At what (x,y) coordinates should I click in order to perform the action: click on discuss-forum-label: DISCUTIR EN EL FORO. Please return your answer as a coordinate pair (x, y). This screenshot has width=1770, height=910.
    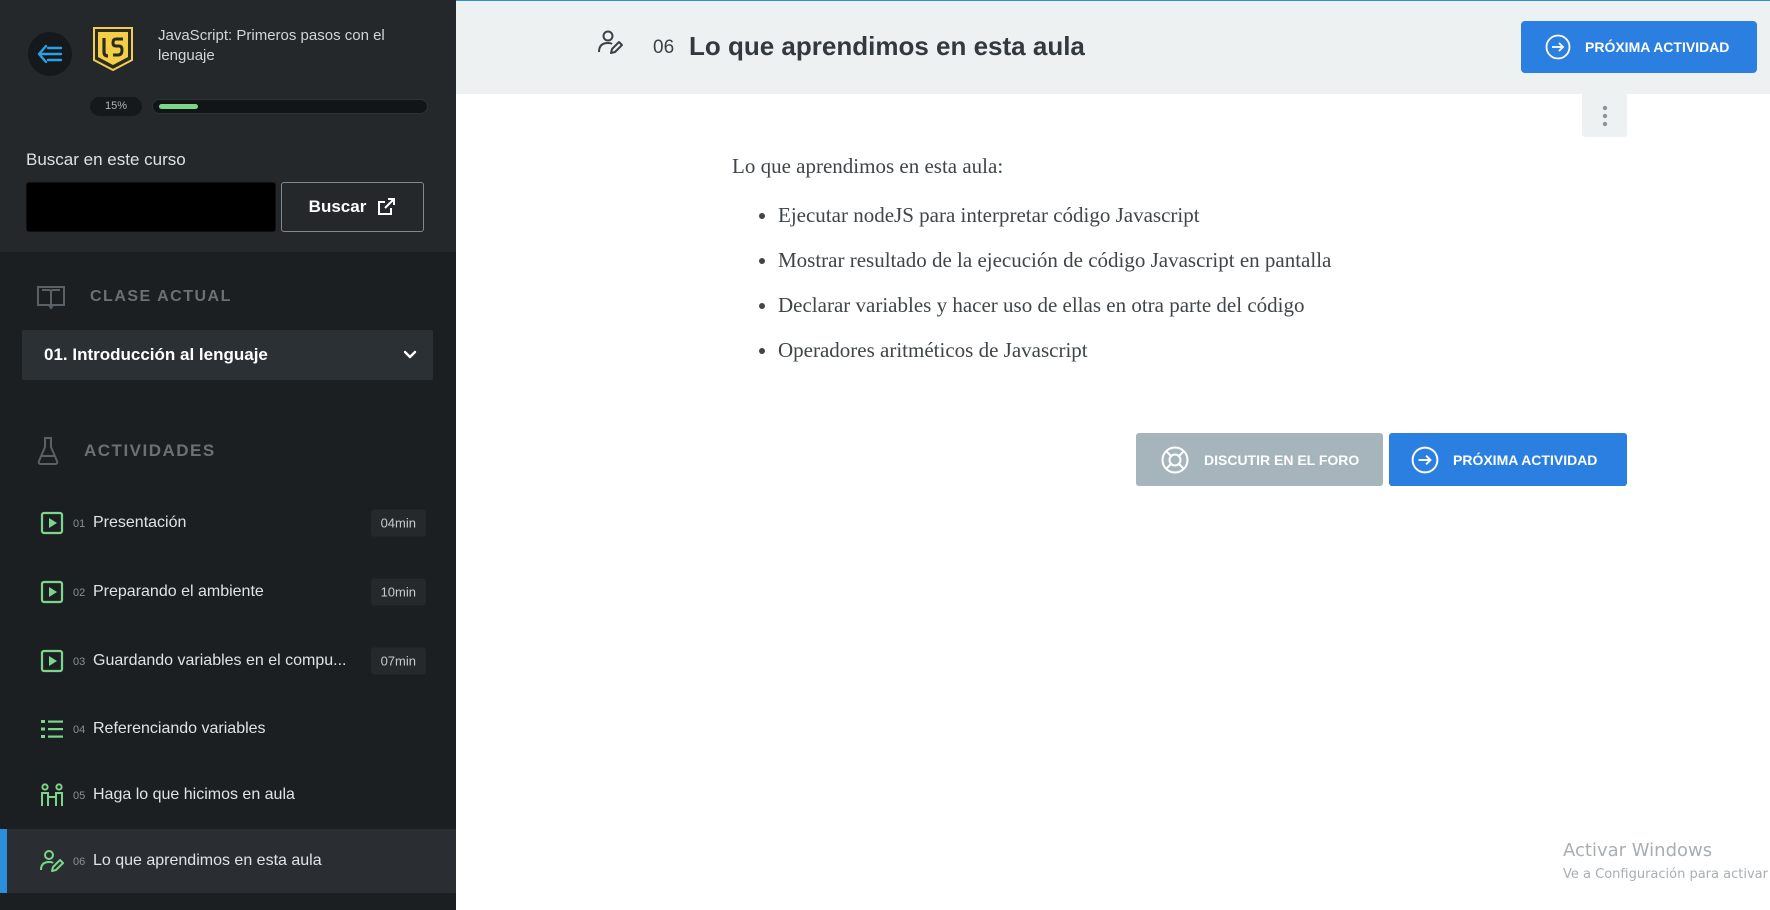
    Looking at the image, I should click on (1282, 459).